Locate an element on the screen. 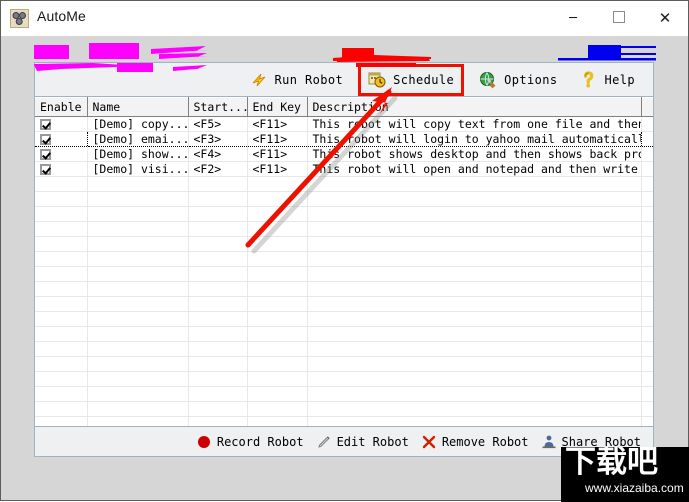  globe-tools-icon is located at coordinates (488, 80).